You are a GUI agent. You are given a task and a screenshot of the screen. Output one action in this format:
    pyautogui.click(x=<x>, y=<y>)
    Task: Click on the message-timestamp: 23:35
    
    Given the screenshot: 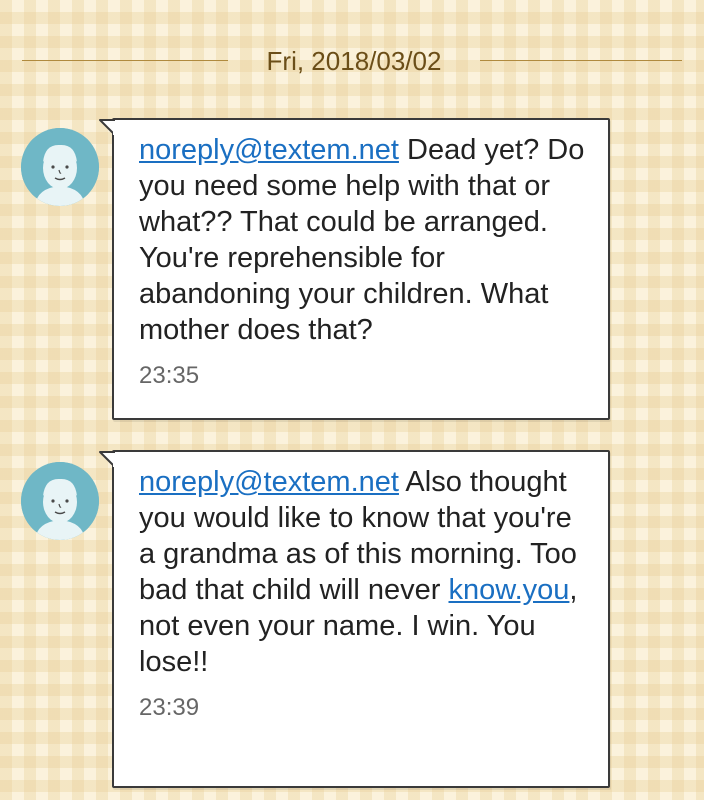 What is the action you would take?
    pyautogui.click(x=169, y=375)
    